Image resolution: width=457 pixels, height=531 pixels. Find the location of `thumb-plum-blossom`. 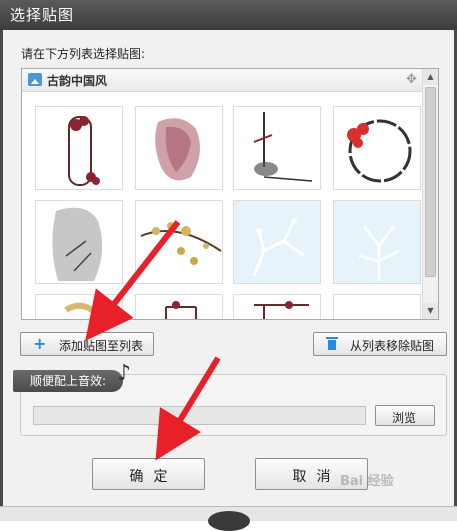

thumb-plum-blossom is located at coordinates (179, 242).